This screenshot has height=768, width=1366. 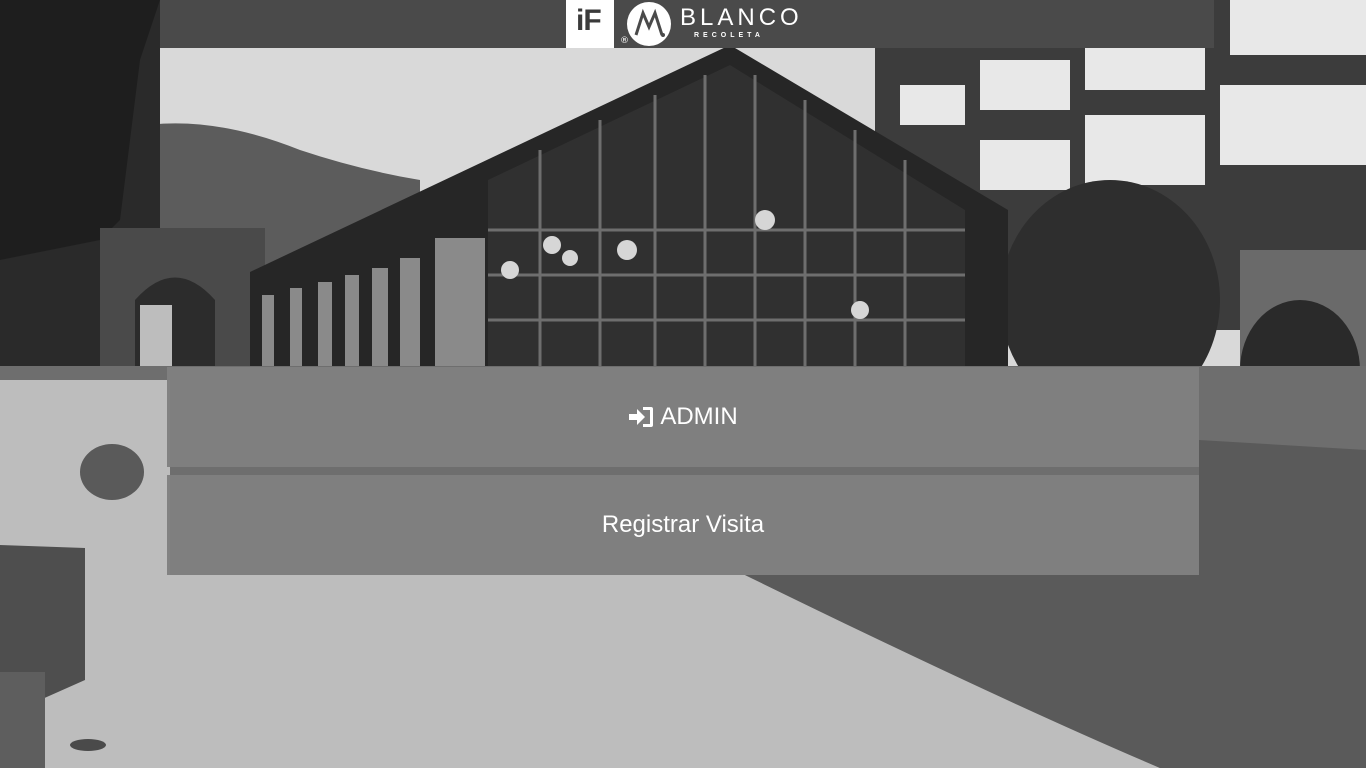 I want to click on register-visit-label: Registrar Visita, so click(x=683, y=524).